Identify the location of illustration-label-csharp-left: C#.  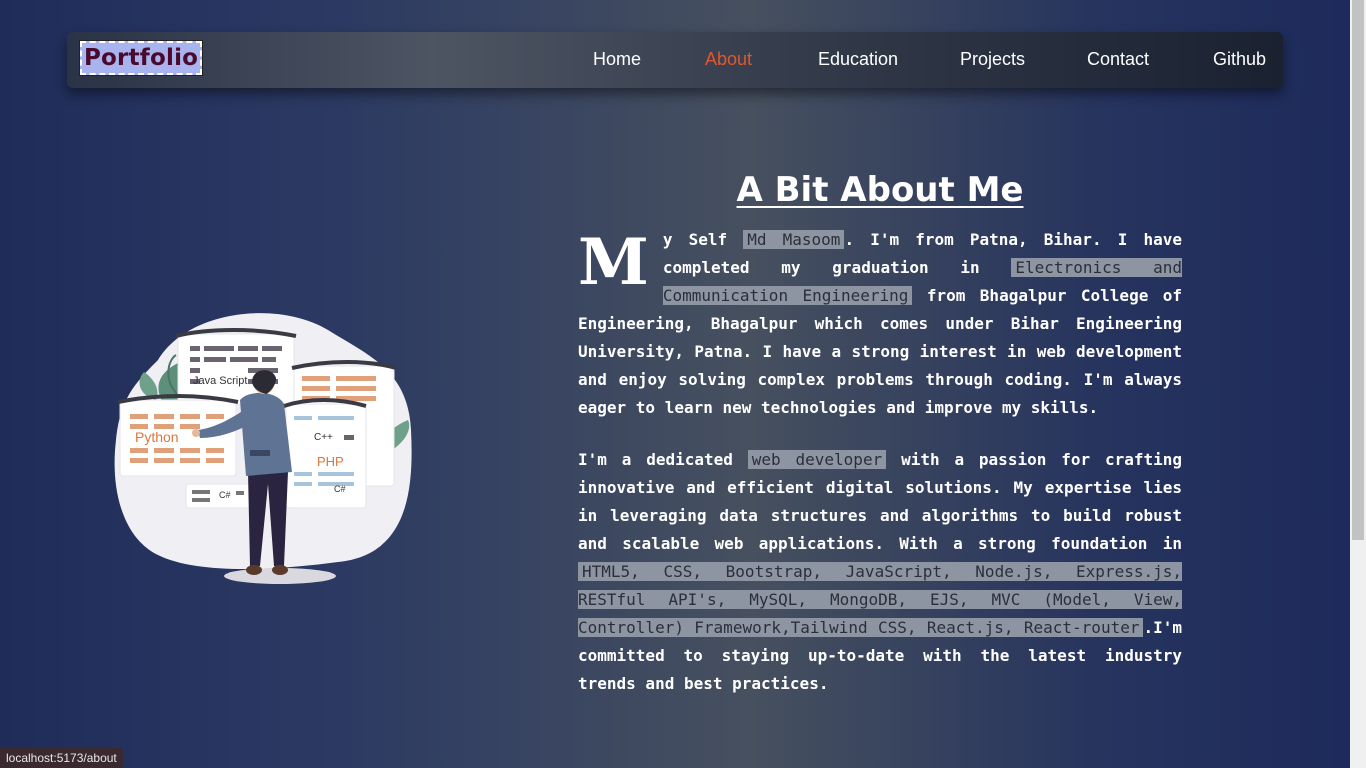
(225, 495).